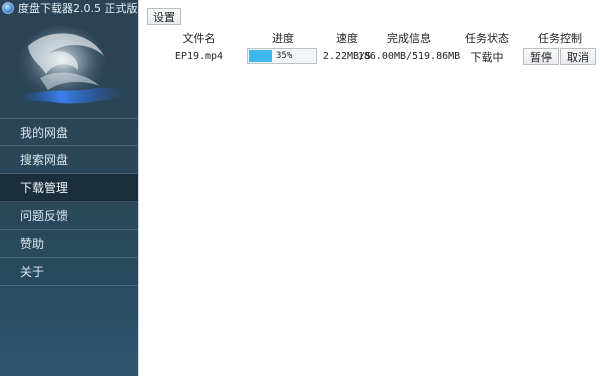 The height and width of the screenshot is (376, 600). Describe the element at coordinates (32, 244) in the screenshot. I see `sidebar-item-label: 赞助` at that location.